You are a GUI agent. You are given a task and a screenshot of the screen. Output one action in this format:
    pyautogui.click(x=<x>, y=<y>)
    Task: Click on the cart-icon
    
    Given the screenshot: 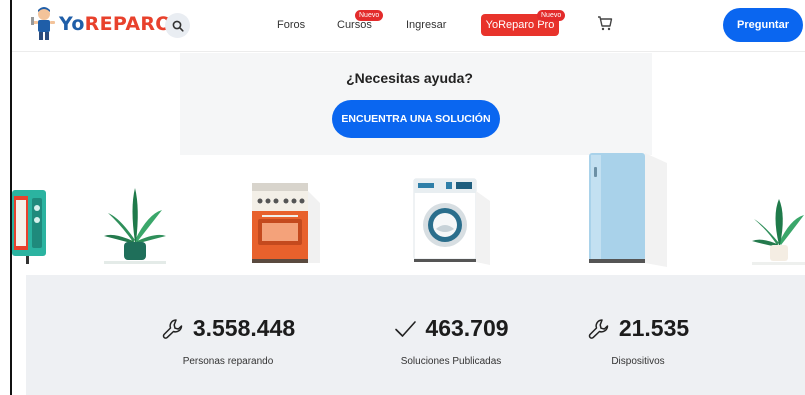 What is the action you would take?
    pyautogui.click(x=605, y=23)
    